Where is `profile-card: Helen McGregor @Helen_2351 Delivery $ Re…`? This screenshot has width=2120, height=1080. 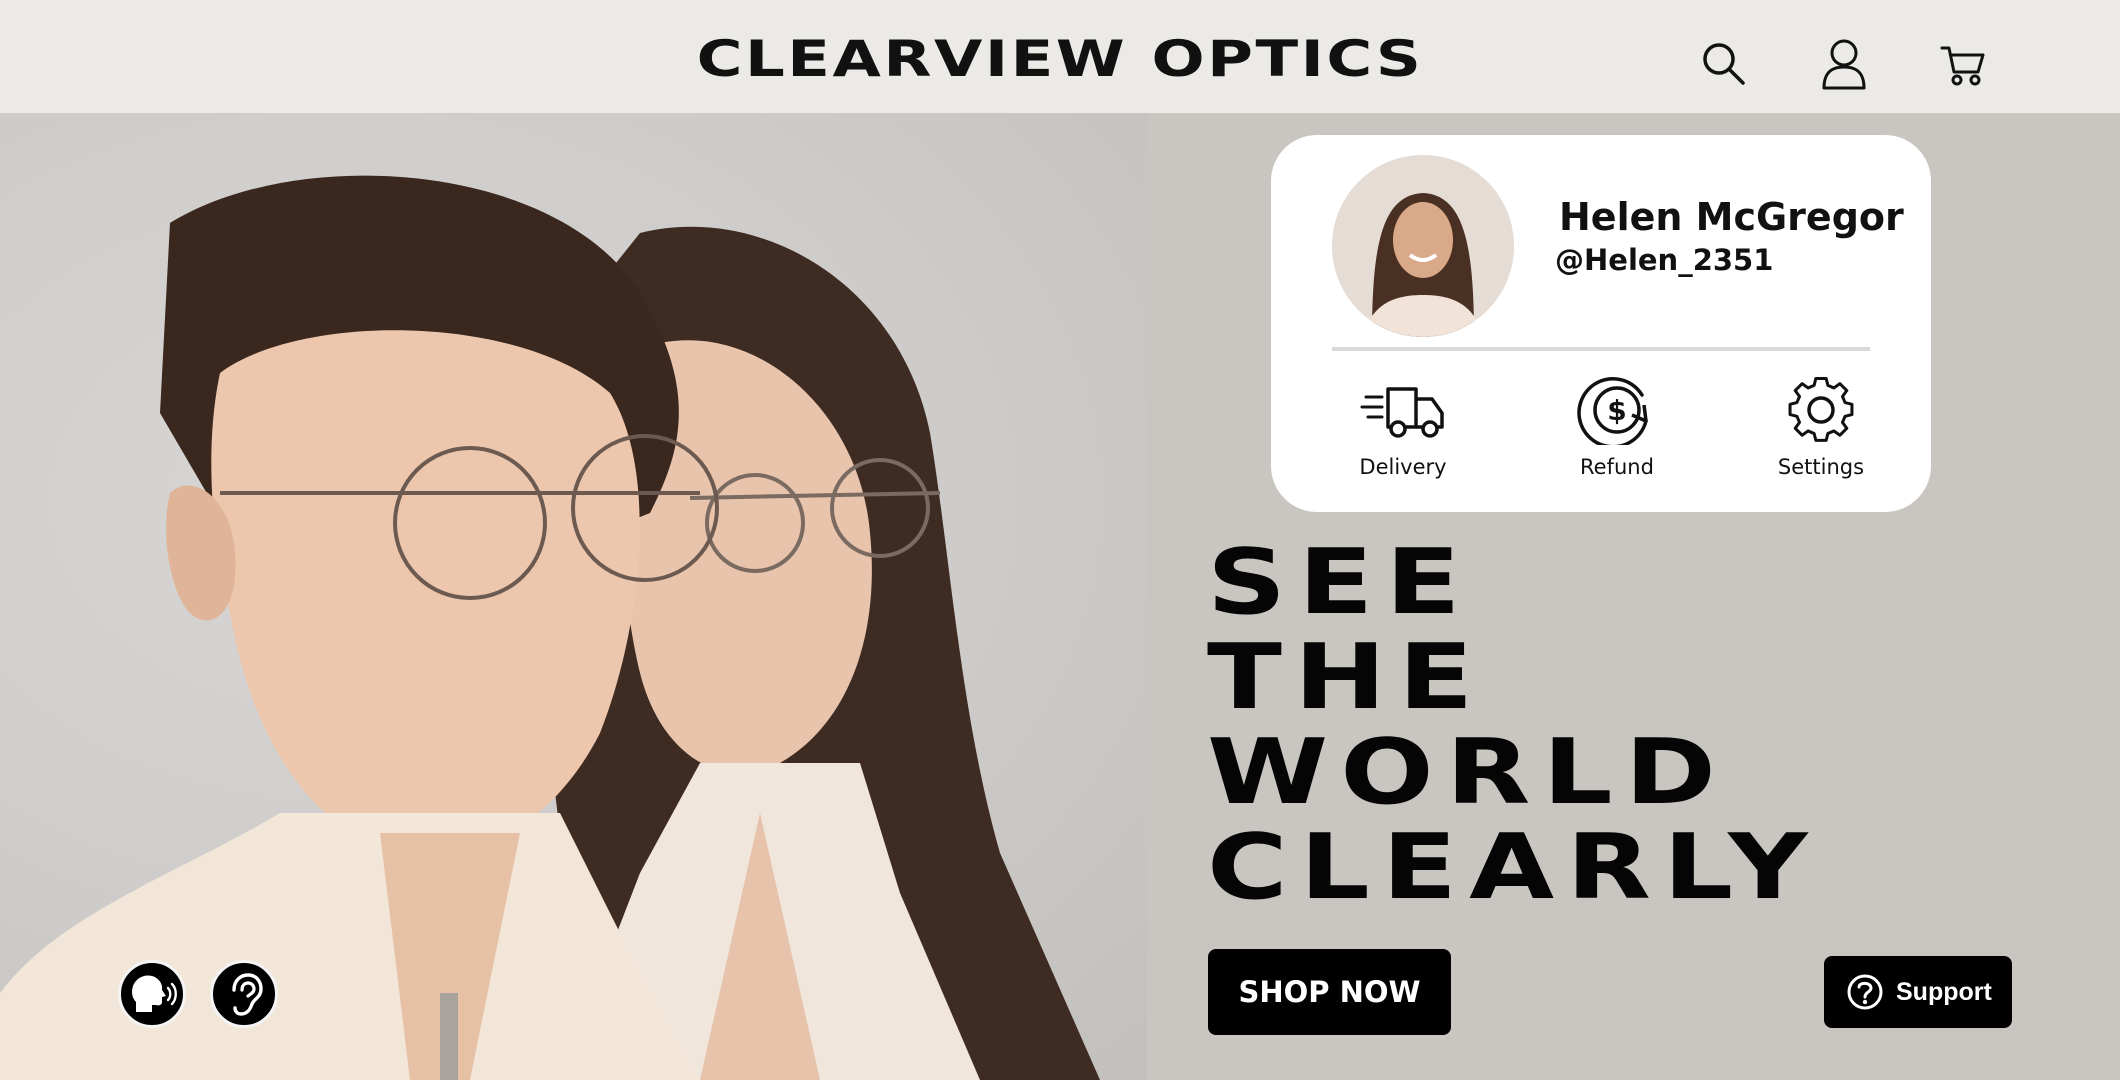 profile-card: Helen McGregor @Helen_2351 Delivery $ Re… is located at coordinates (1601, 323).